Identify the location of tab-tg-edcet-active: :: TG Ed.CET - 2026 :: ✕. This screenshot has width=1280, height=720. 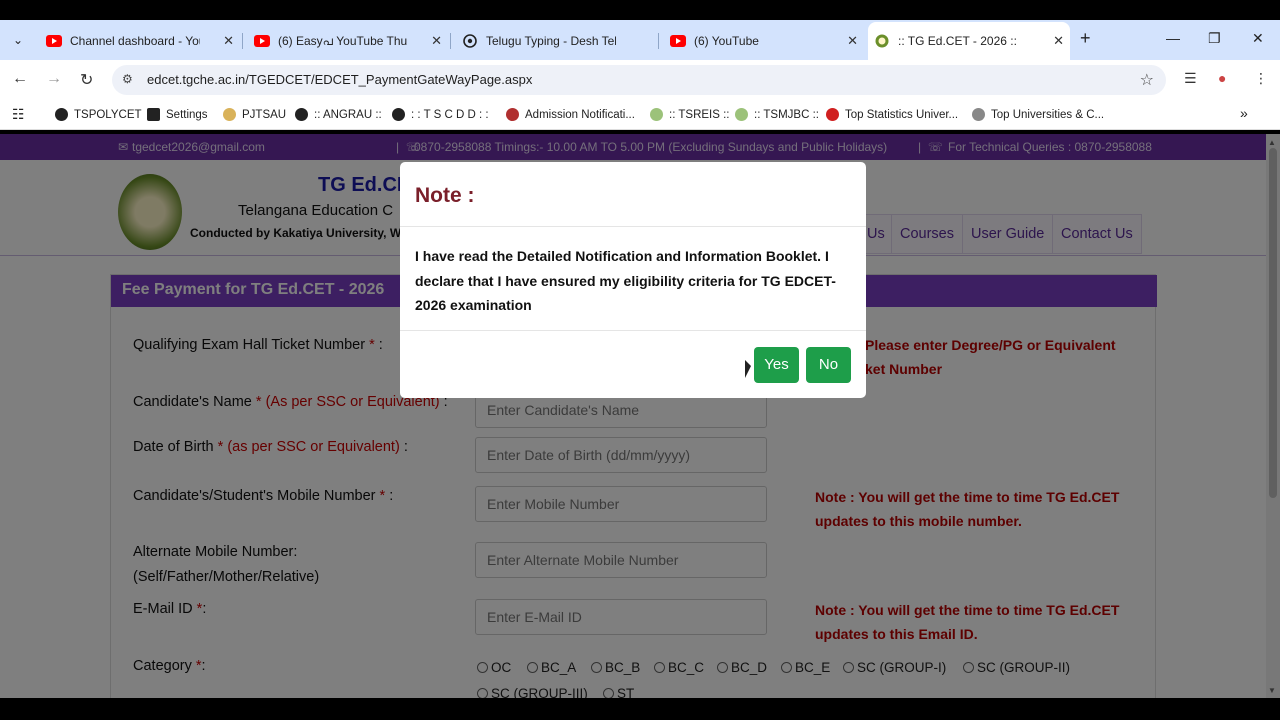
(969, 41).